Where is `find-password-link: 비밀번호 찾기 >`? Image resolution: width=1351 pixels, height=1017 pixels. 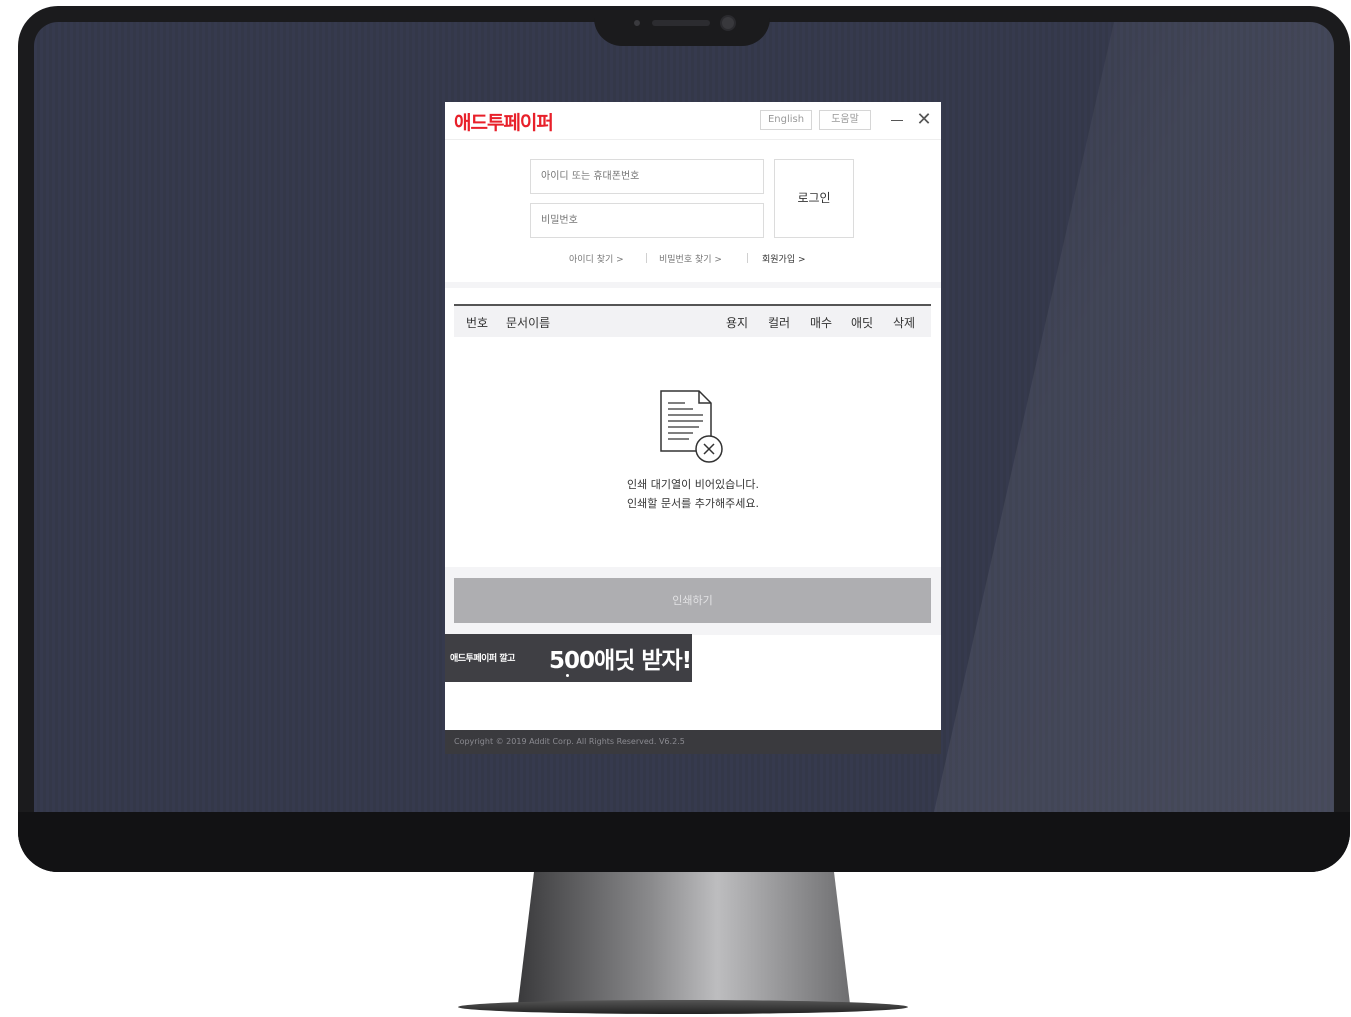
find-password-link: 비밀번호 찾기 > is located at coordinates (690, 258).